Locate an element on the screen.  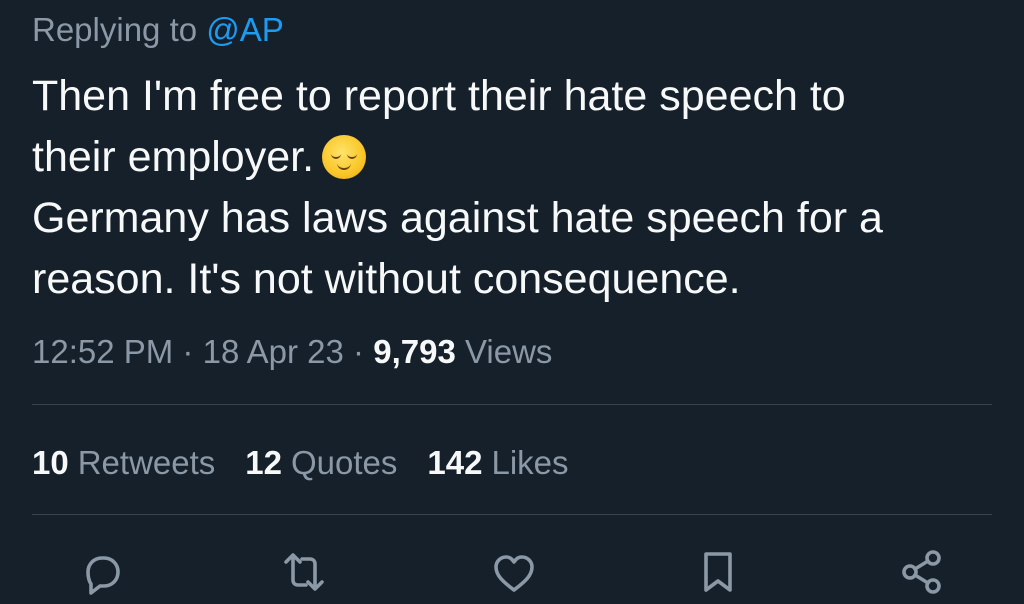
tweet-metadata: 12:52 PM · 18 Apr 23 · 9,793 Views is located at coordinates (292, 352).